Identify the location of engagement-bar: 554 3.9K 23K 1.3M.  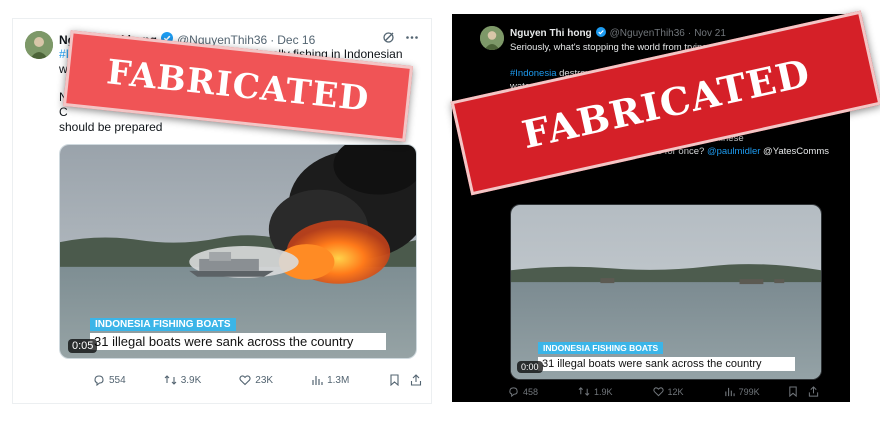
(262, 380).